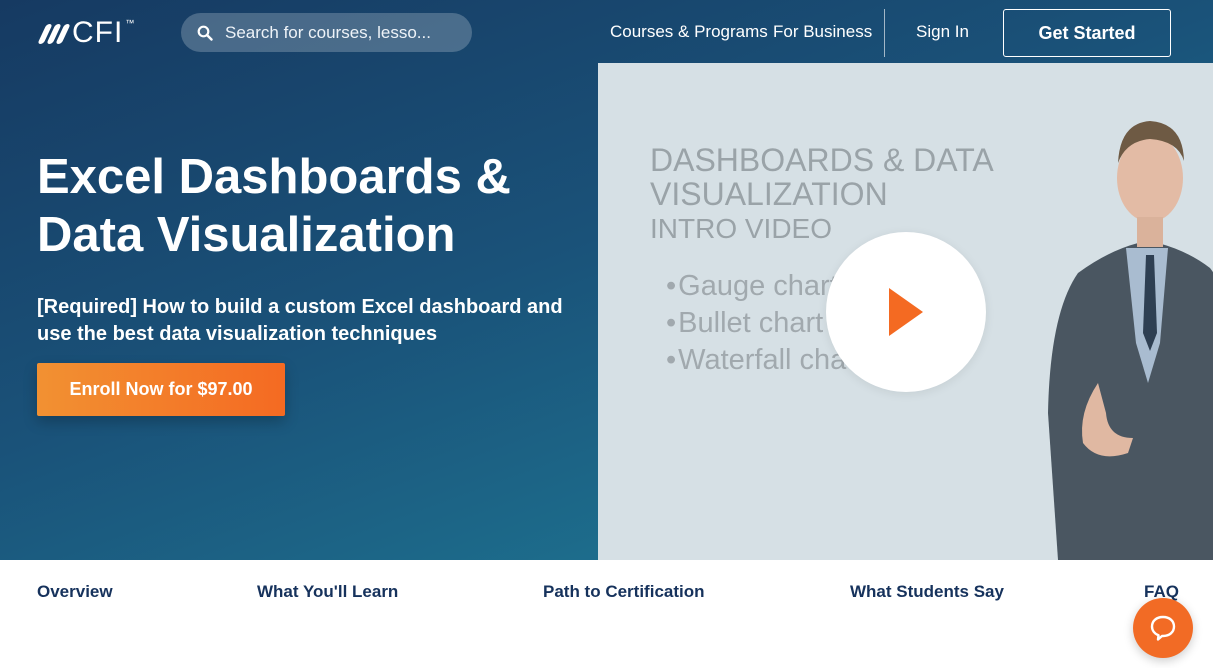  I want to click on video-bullet: Waterfall cha, so click(756, 360).